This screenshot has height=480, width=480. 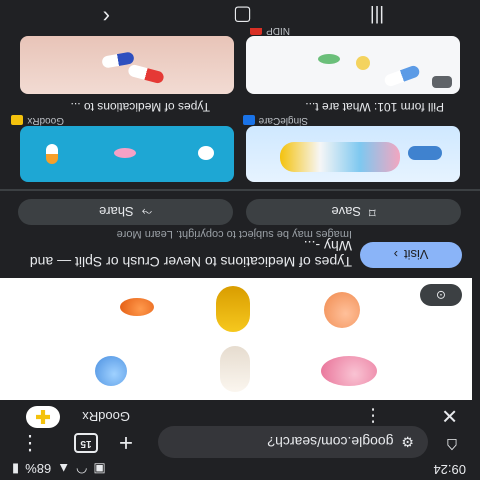 I want to click on system-nav-bar: ||| ▢ ‹, so click(x=240, y=15).